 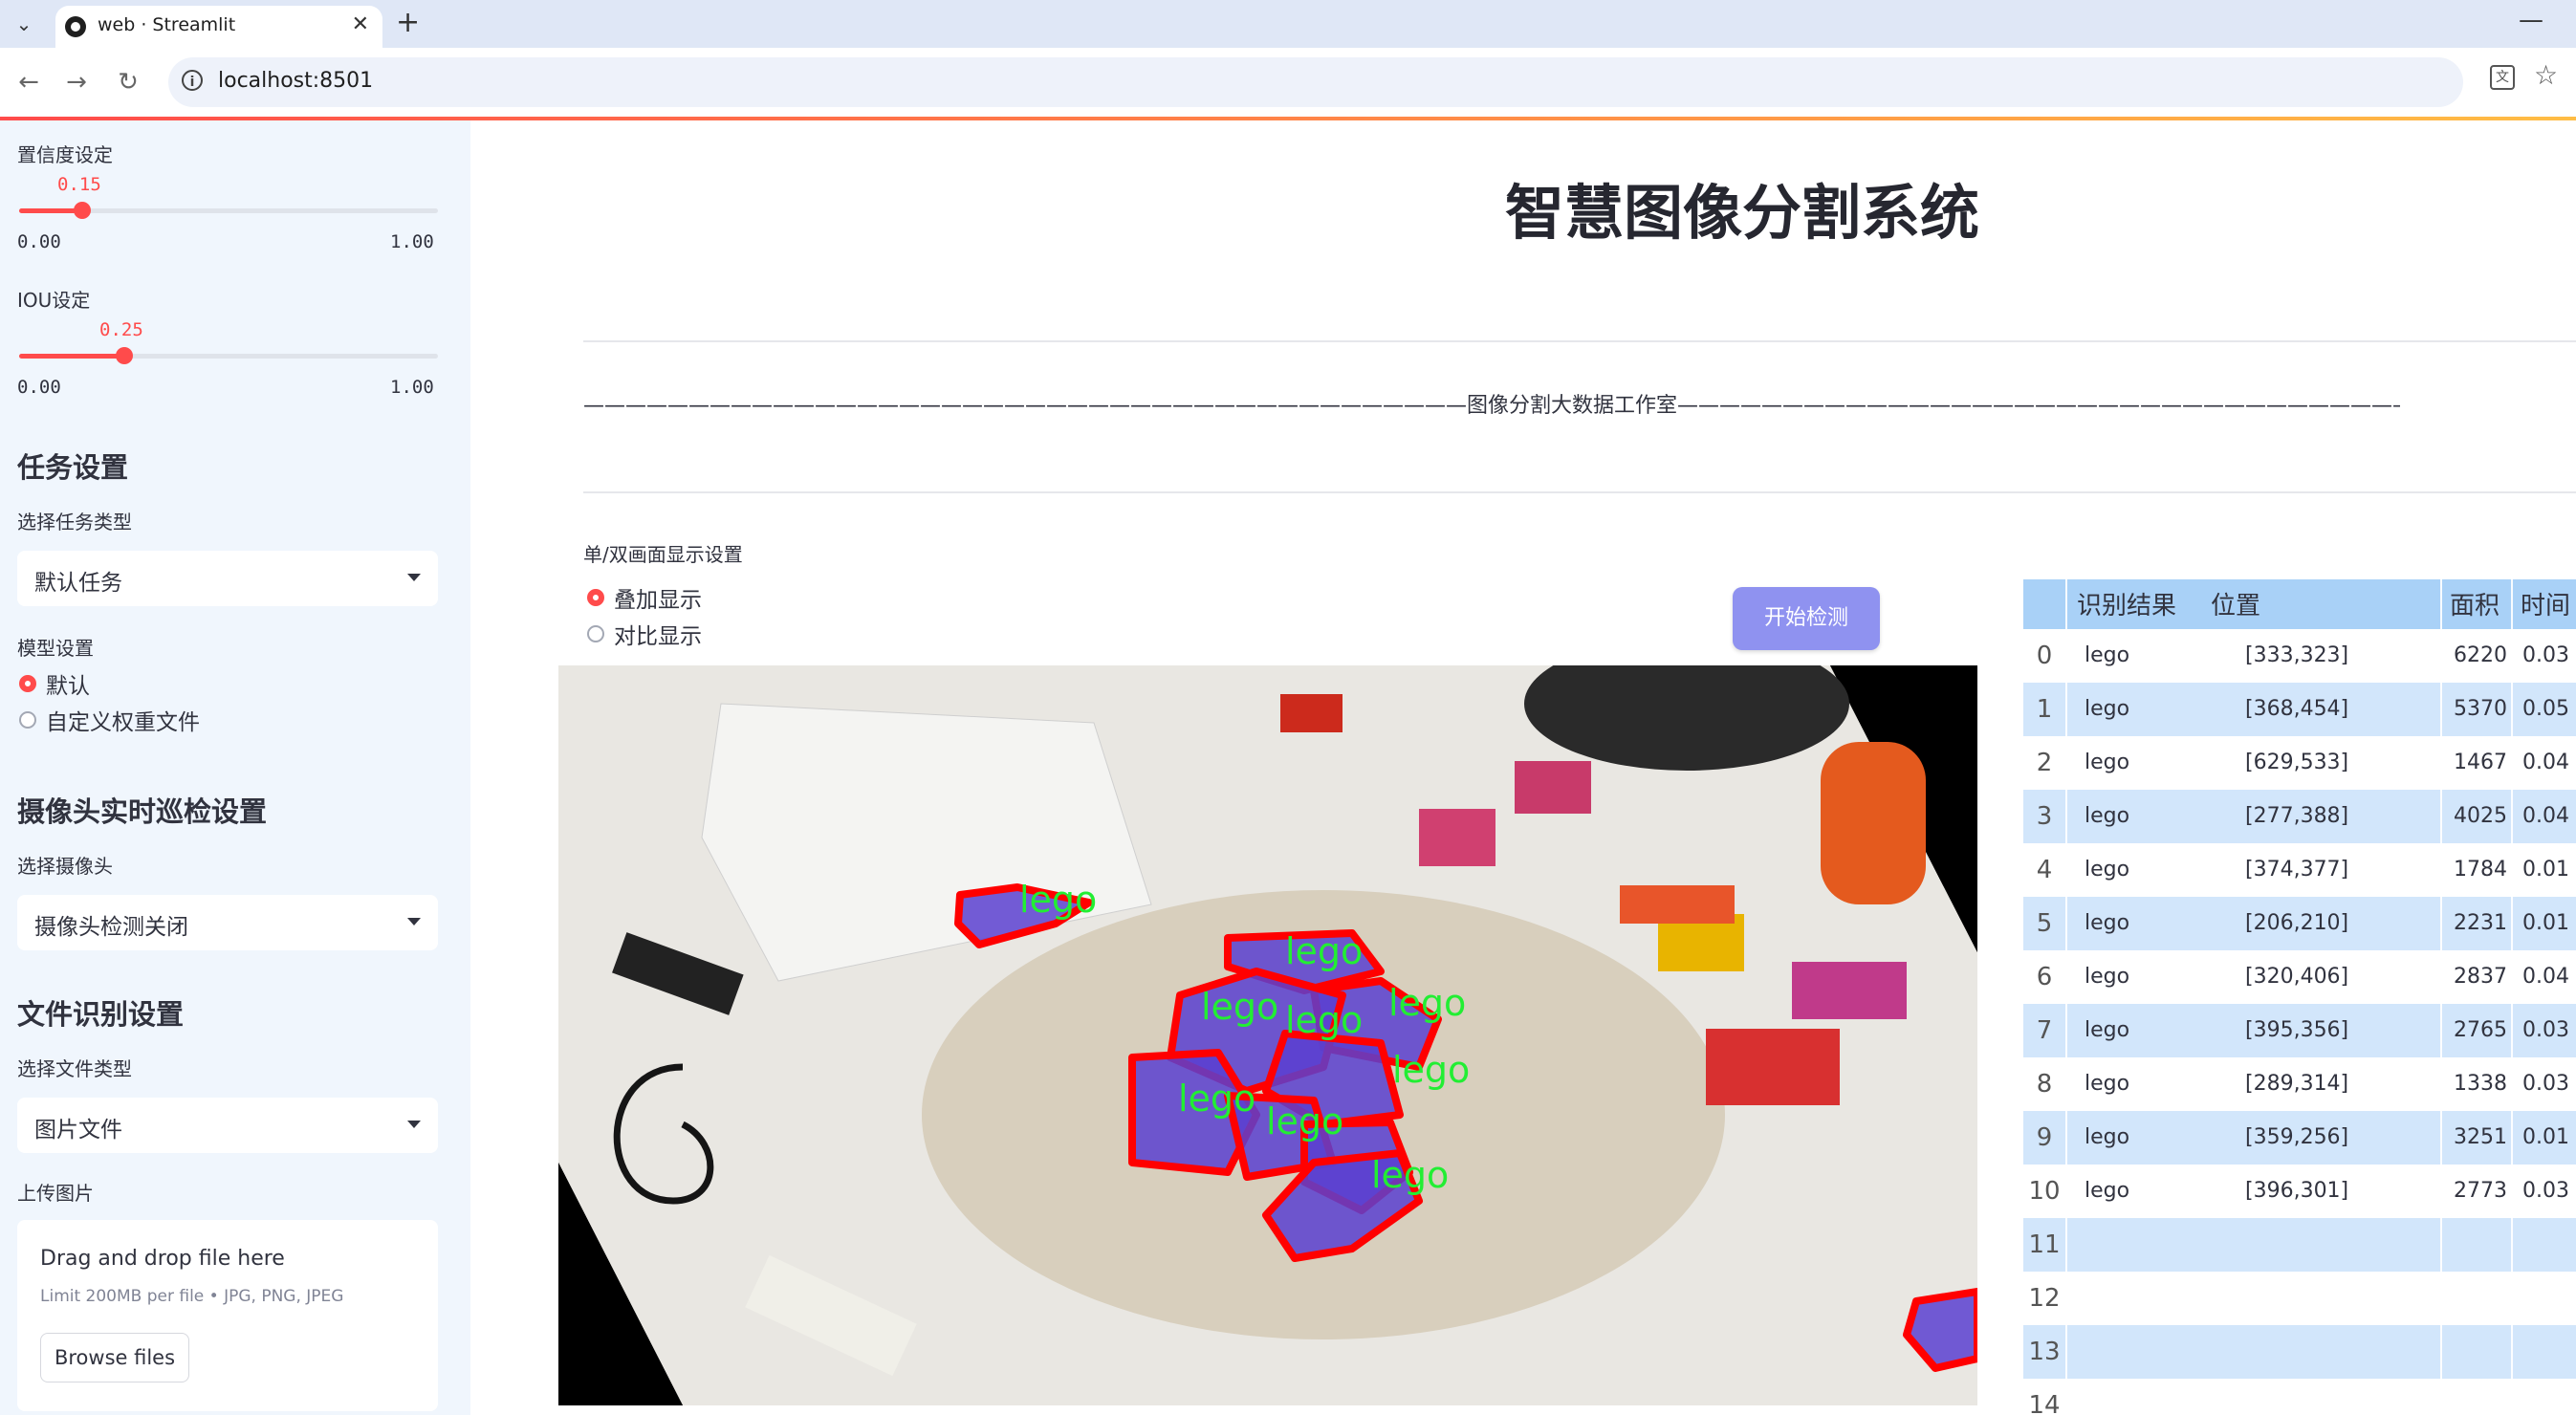 What do you see at coordinates (408, 23) in the screenshot?
I see `new-tab-icon: +` at bounding box center [408, 23].